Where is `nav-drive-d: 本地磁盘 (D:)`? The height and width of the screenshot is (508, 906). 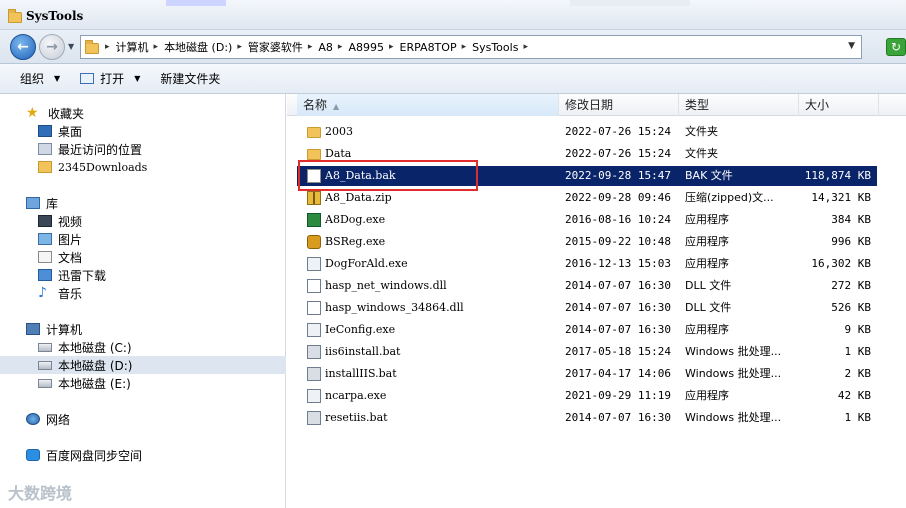
nav-drive-d: 本地磁盘 (D:) is located at coordinates (143, 365).